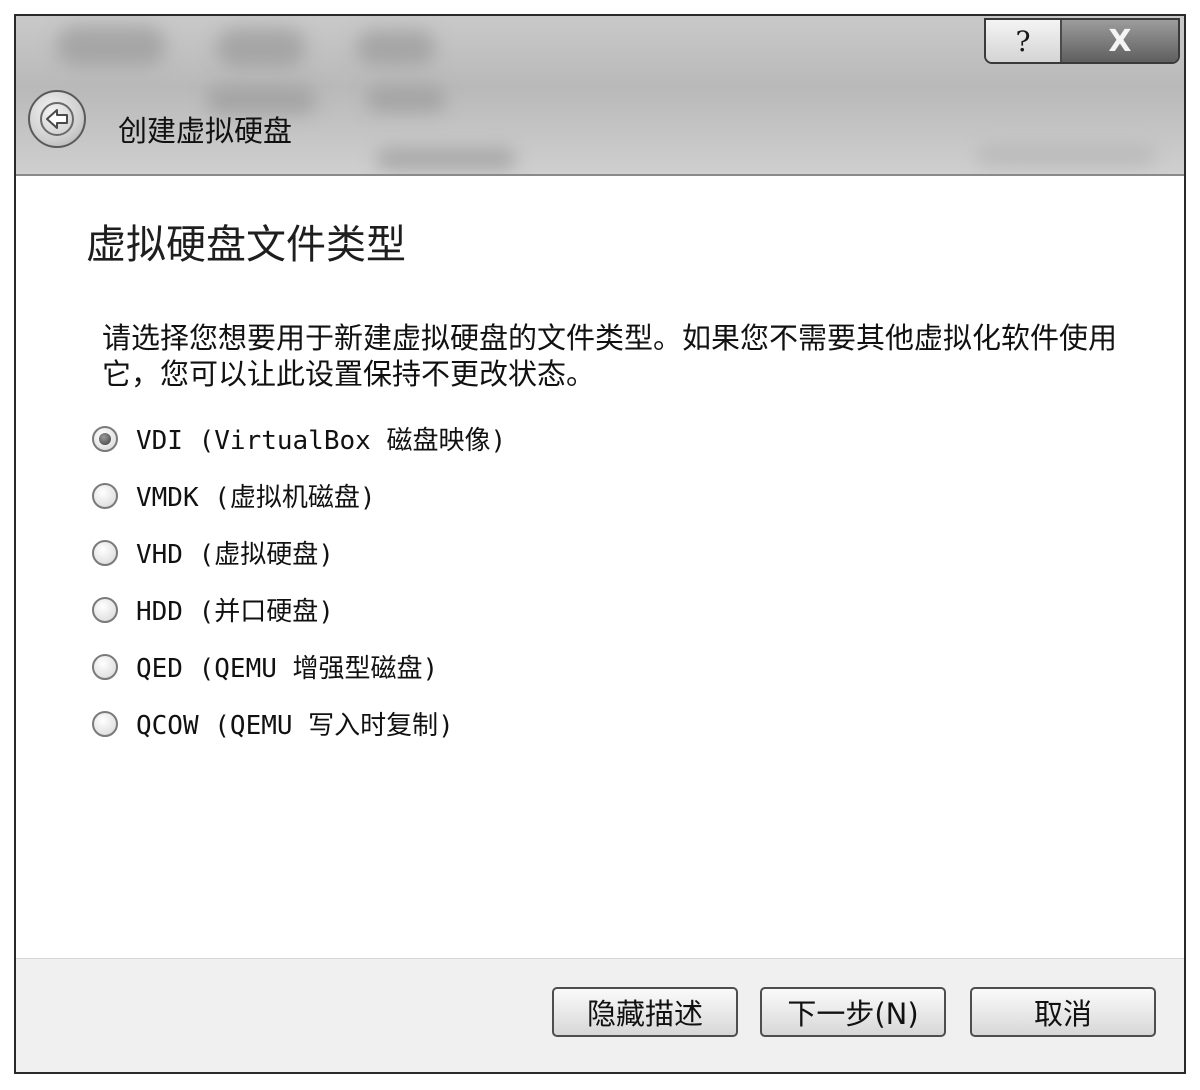 Image resolution: width=1200 pixels, height=1090 pixels. Describe the element at coordinates (105, 609) in the screenshot. I see `radio-hdd` at that location.